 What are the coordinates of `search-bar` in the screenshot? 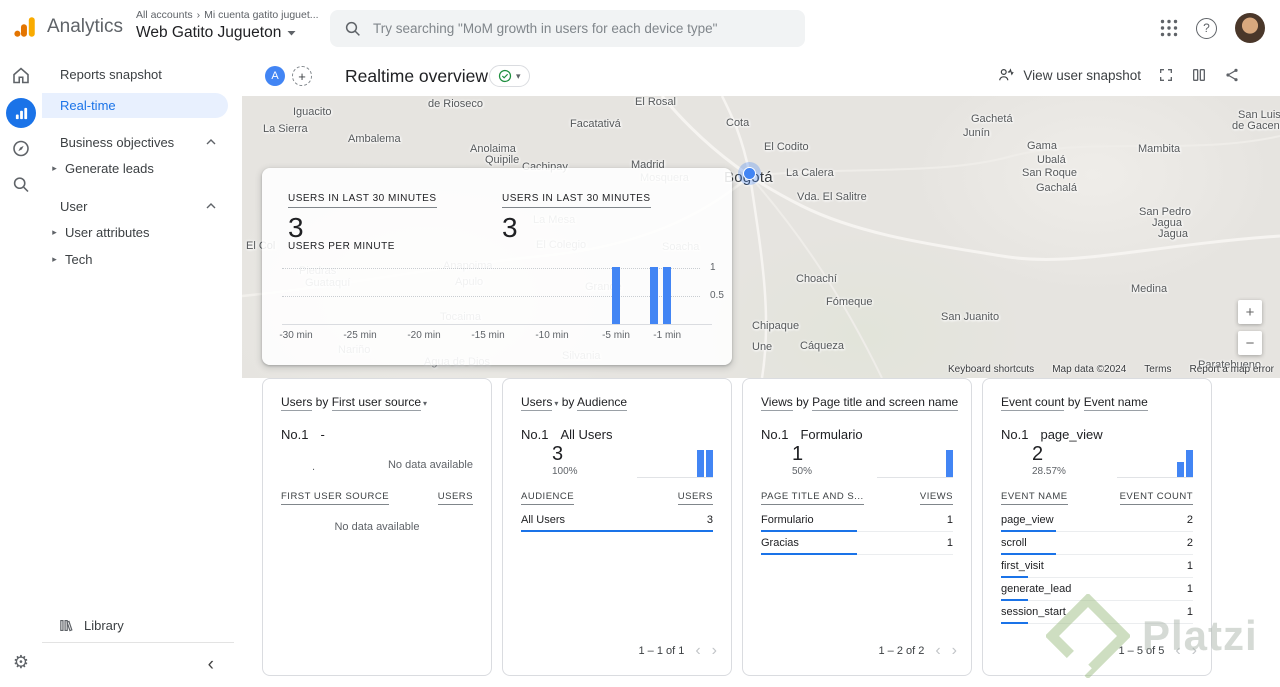 It's located at (567, 28).